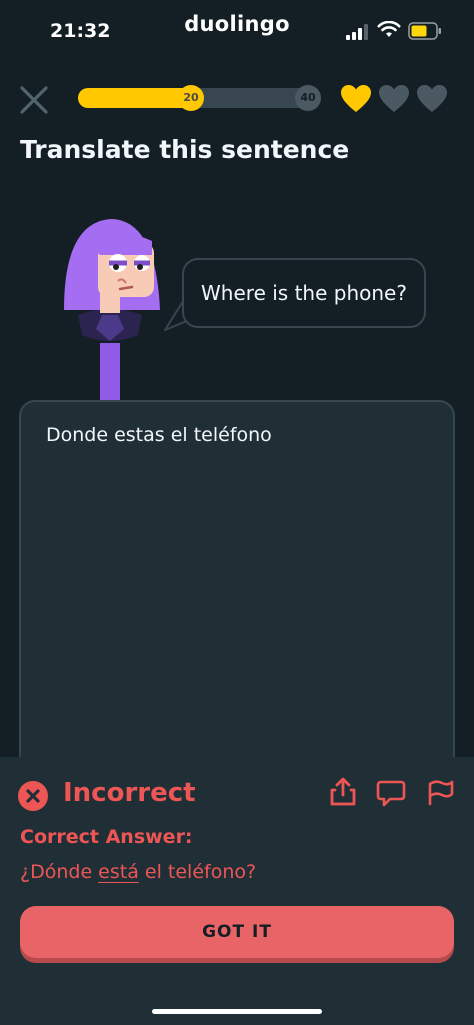  What do you see at coordinates (118, 872) in the screenshot?
I see `correct-answer-highlight: está` at bounding box center [118, 872].